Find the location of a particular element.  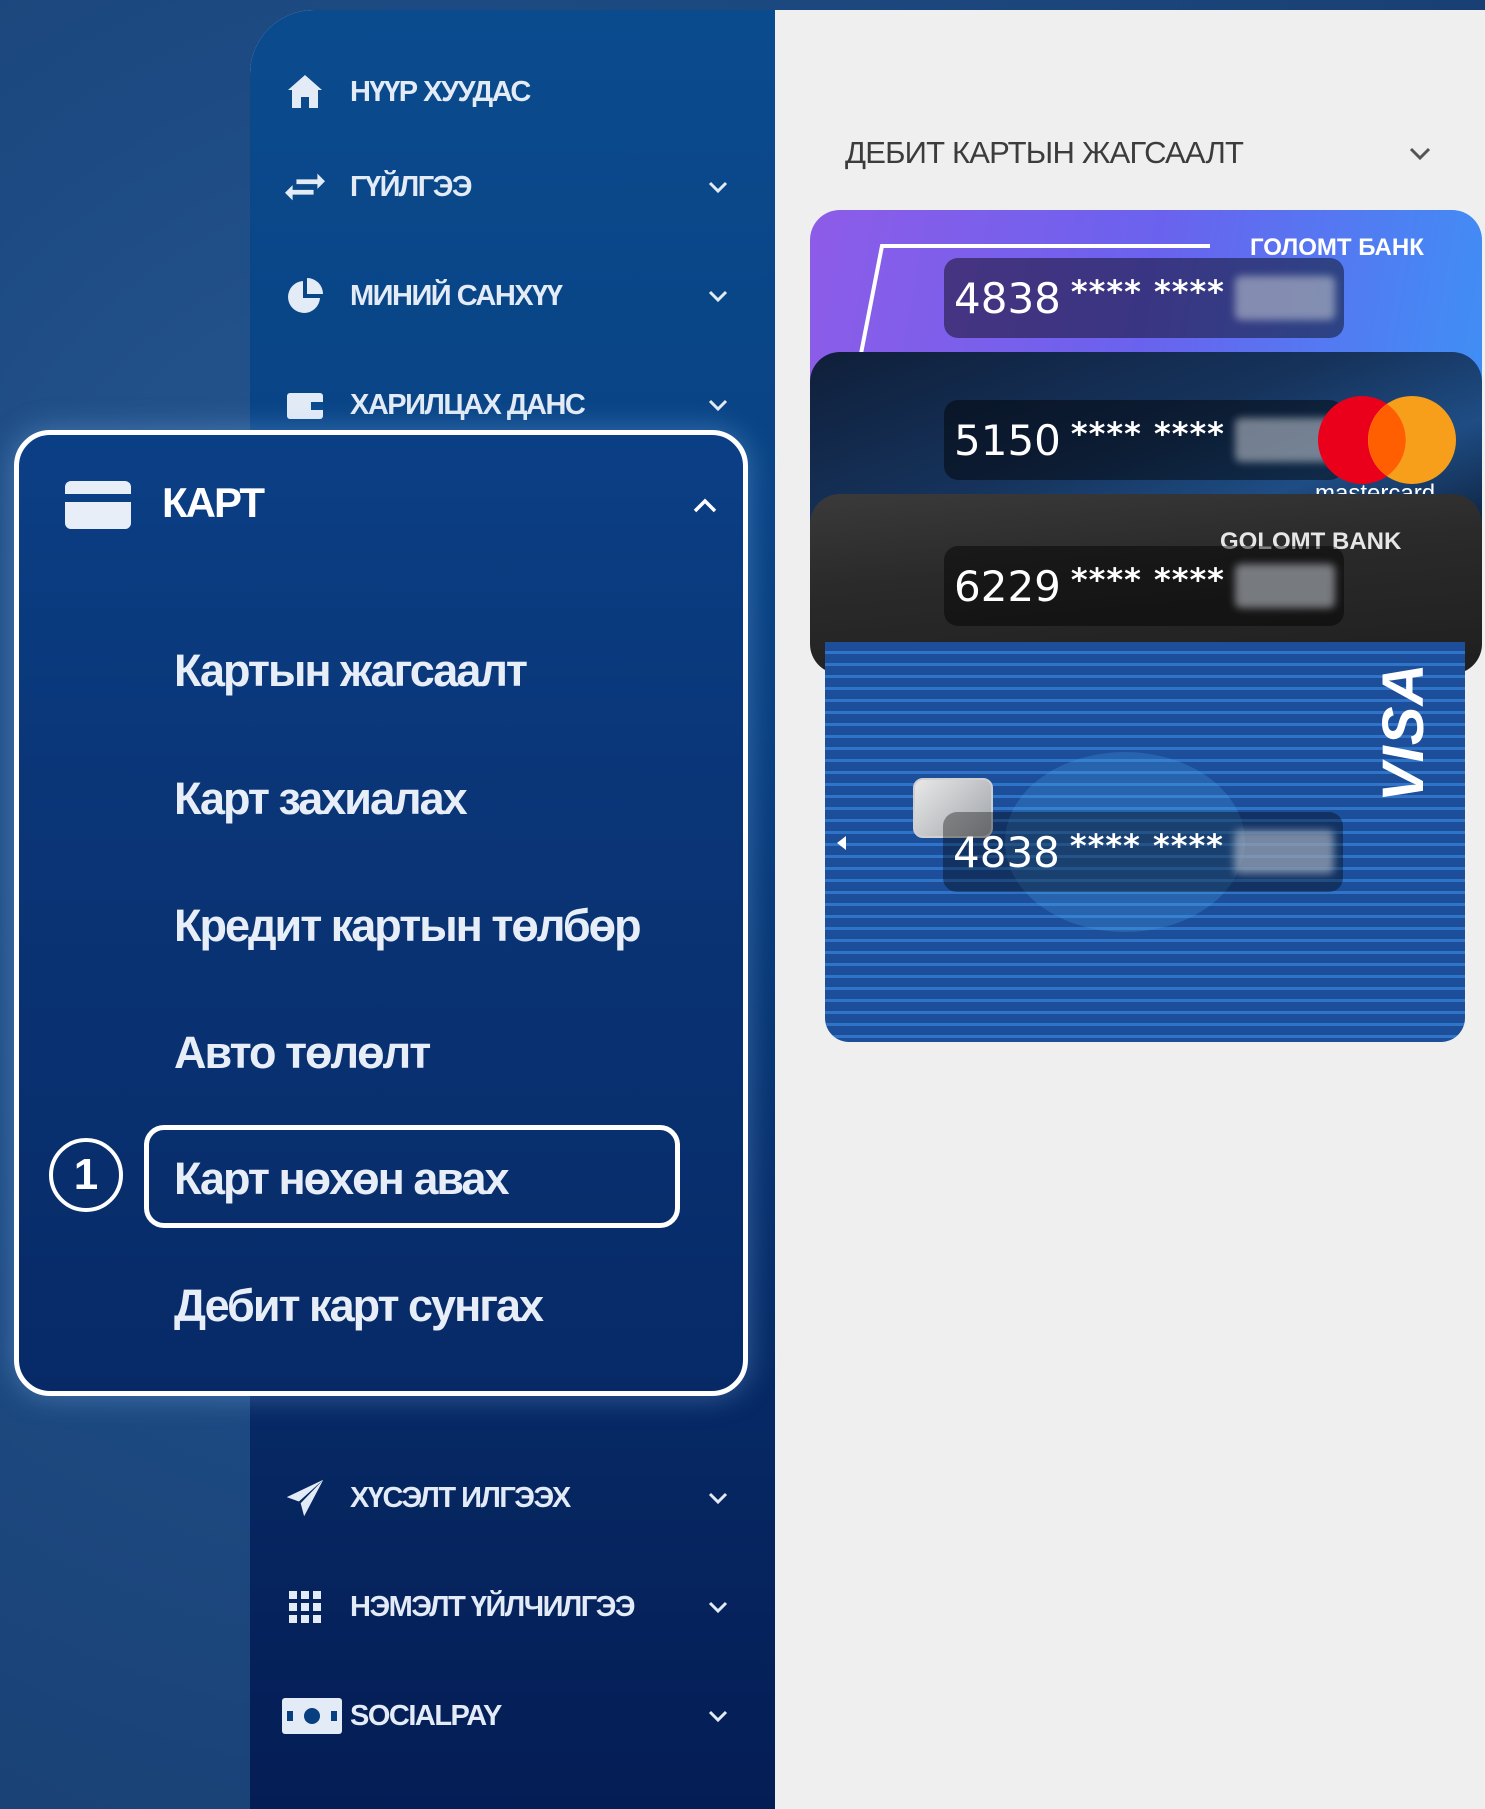

sidebar-item-send-request: ХҮСЭЛТ ИЛГЭЭХ is located at coordinates (512, 1498).